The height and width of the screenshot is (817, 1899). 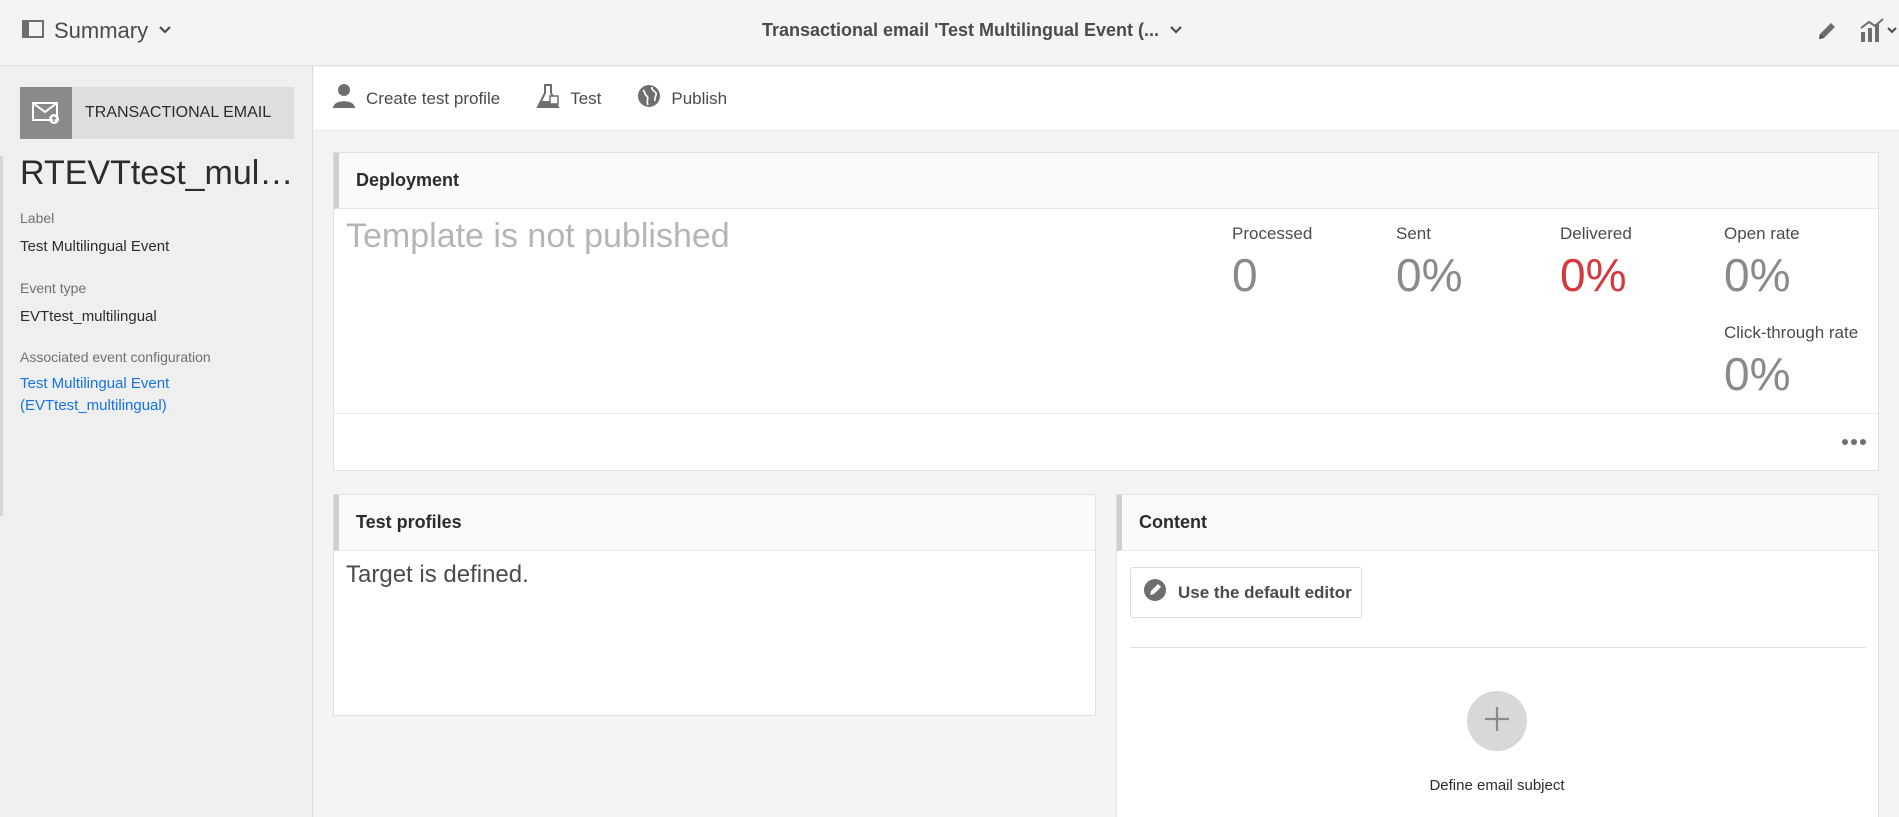 What do you see at coordinates (1497, 523) in the screenshot?
I see `content-header: Content` at bounding box center [1497, 523].